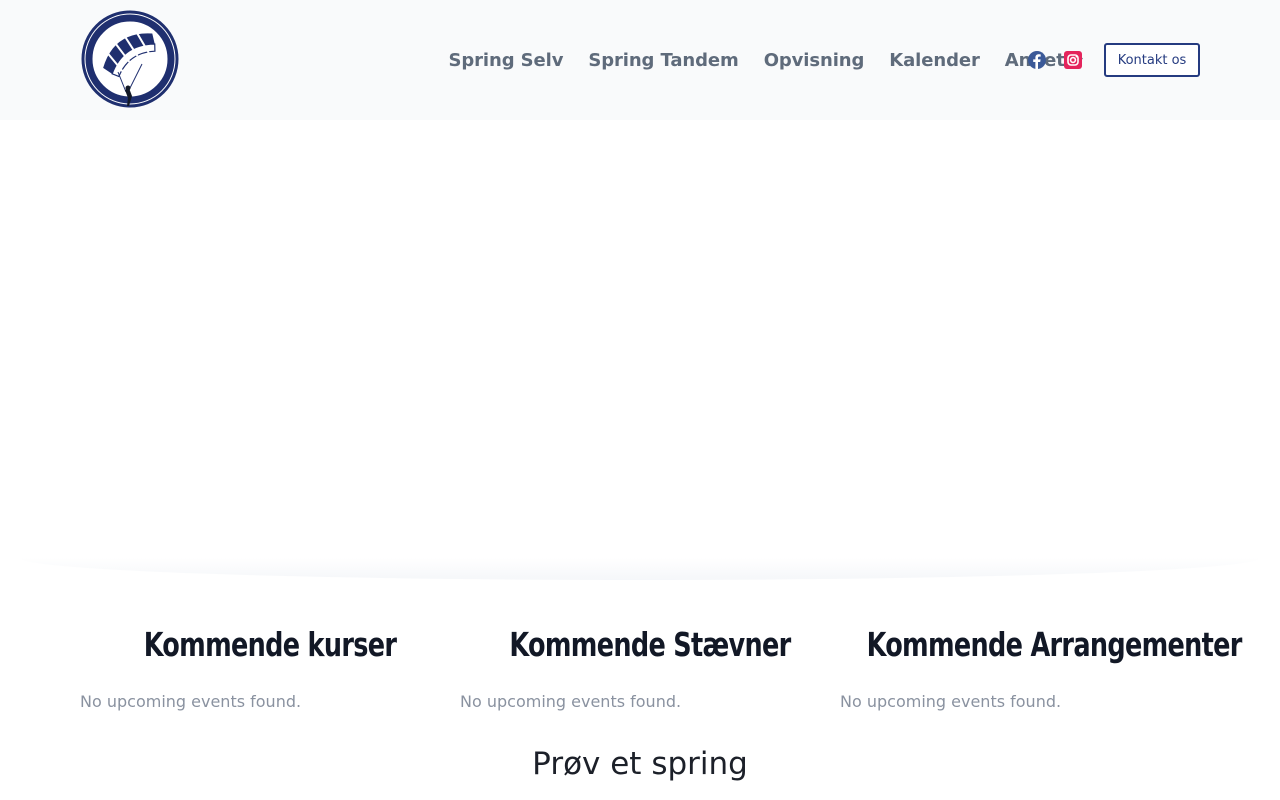 The width and height of the screenshot is (1280, 800). Describe the element at coordinates (1152, 60) in the screenshot. I see `contact-button: Kontakt os` at that location.